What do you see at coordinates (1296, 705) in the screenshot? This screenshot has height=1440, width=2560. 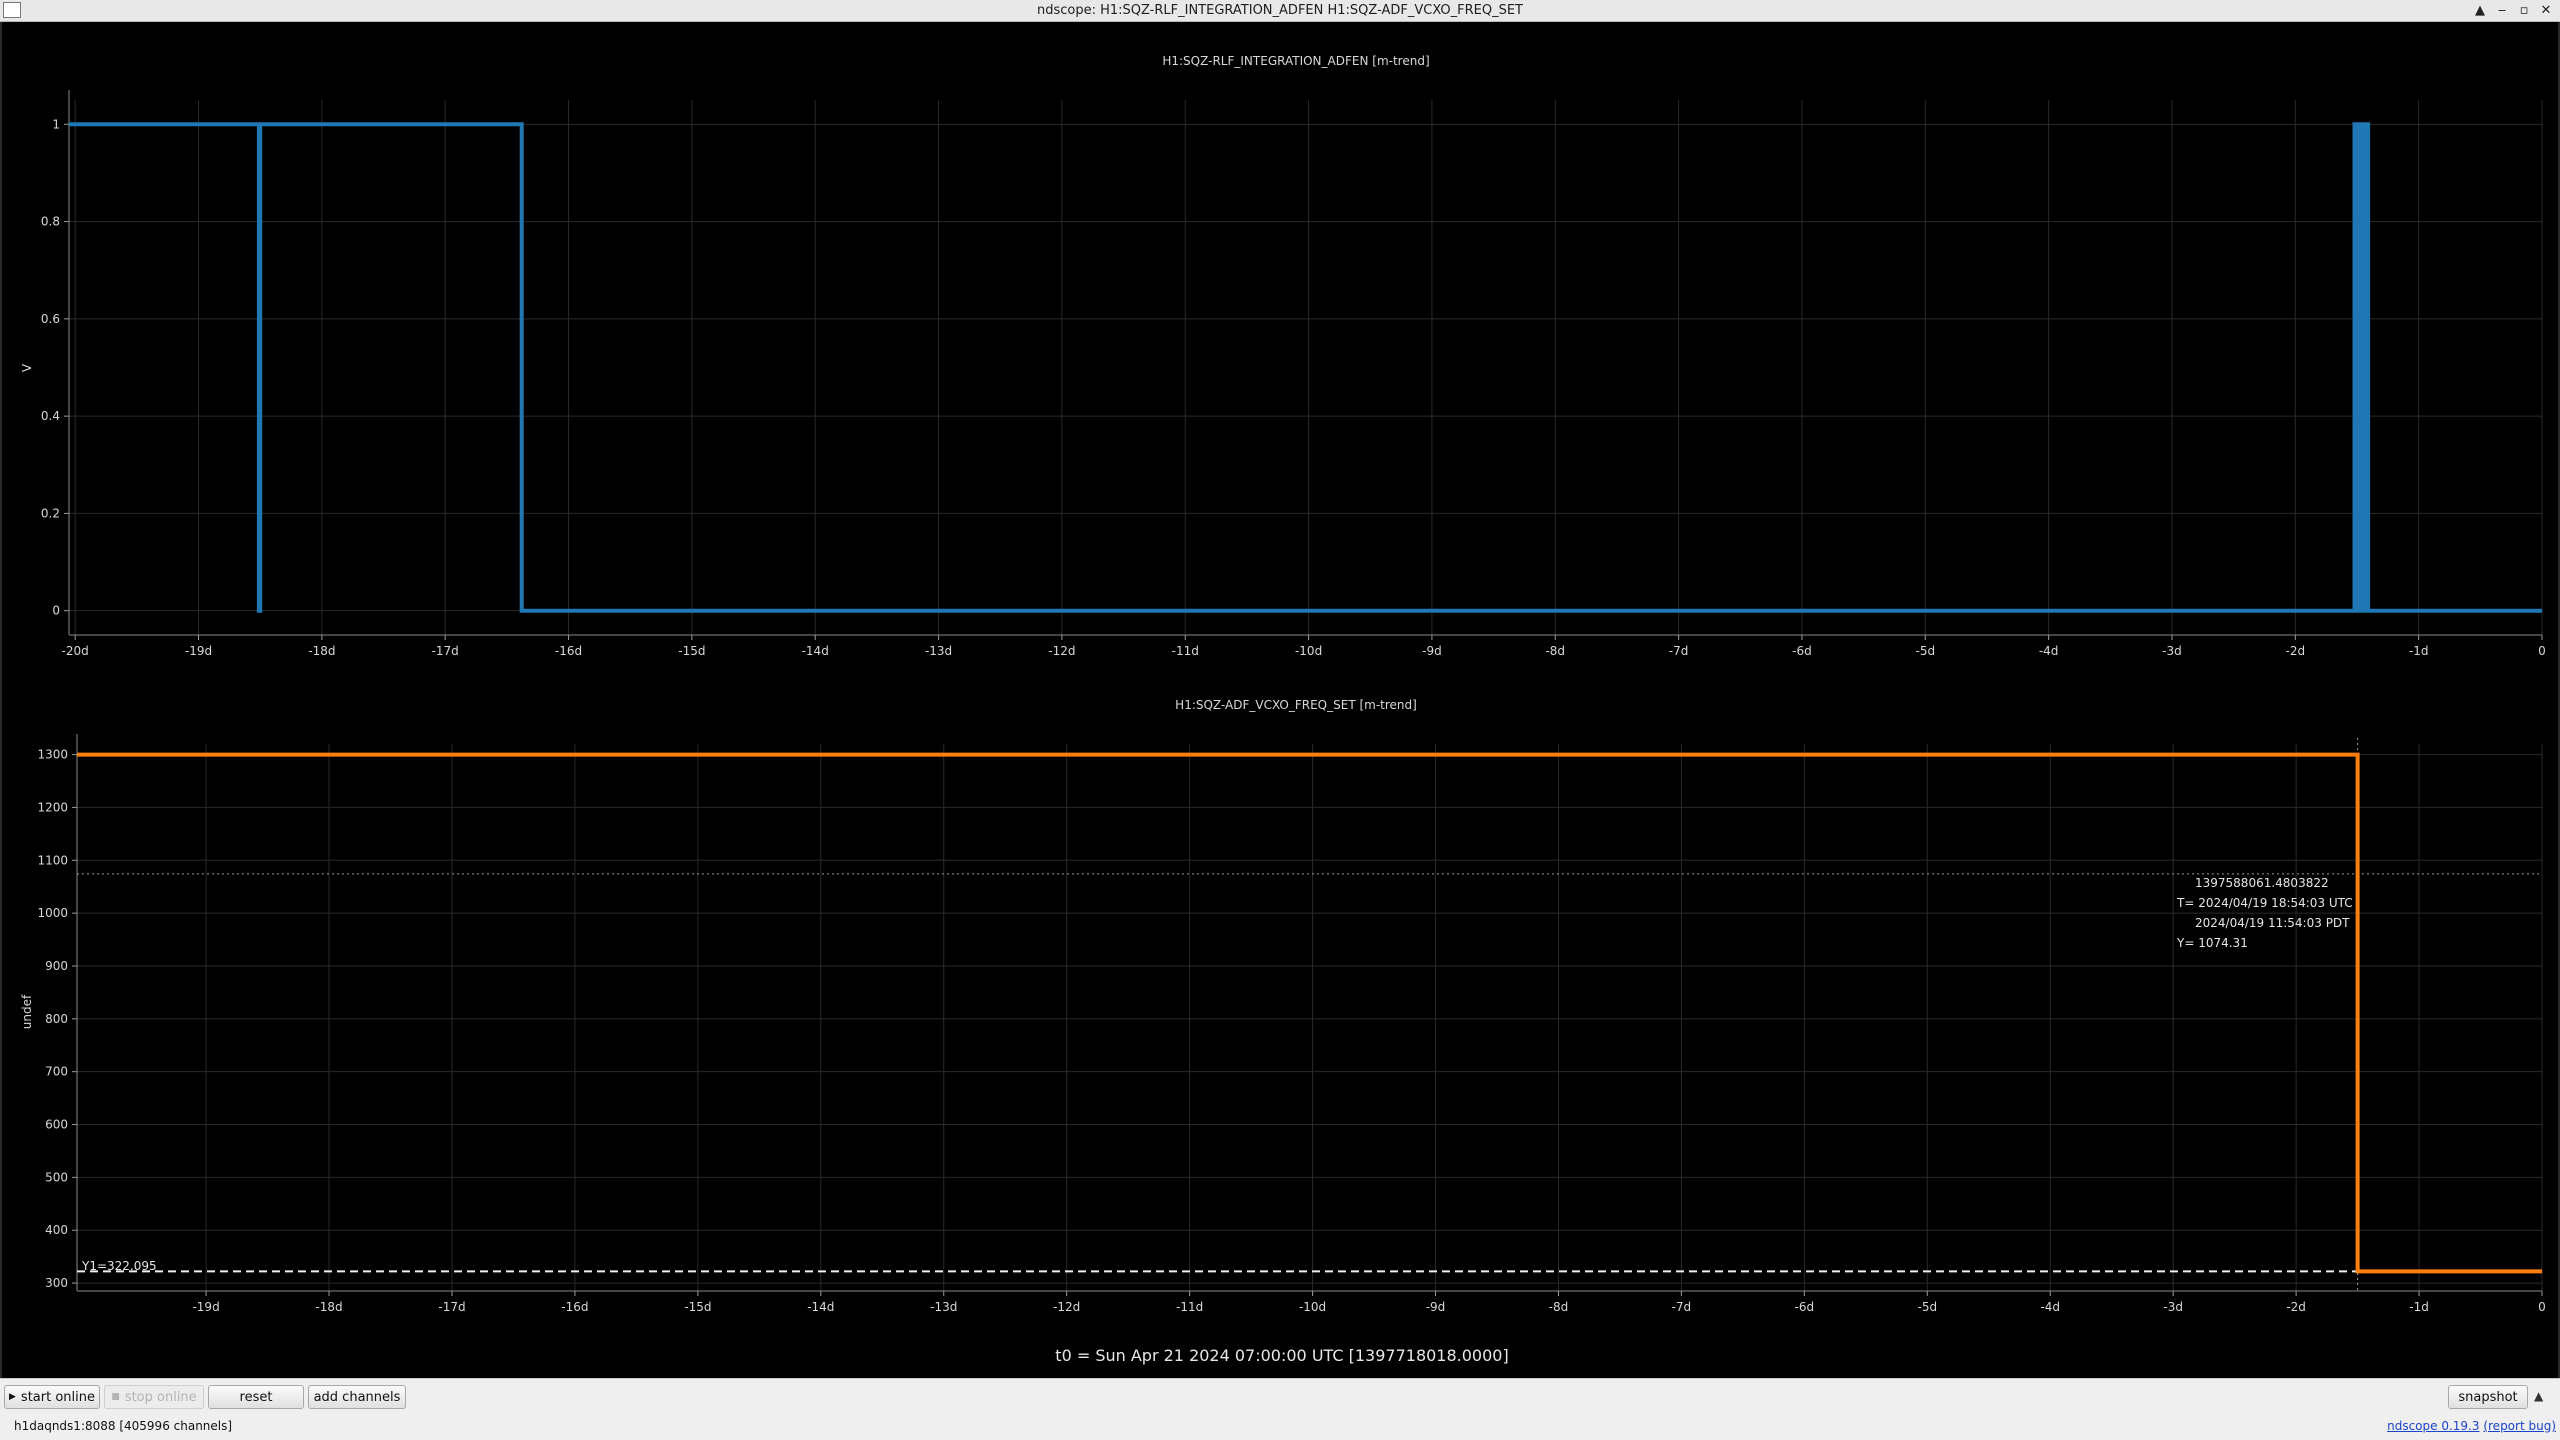 I see `plot-title-vcxo-freq: H1:SQZ-ADF_VCXO_FREQ_SET [m-trend]` at bounding box center [1296, 705].